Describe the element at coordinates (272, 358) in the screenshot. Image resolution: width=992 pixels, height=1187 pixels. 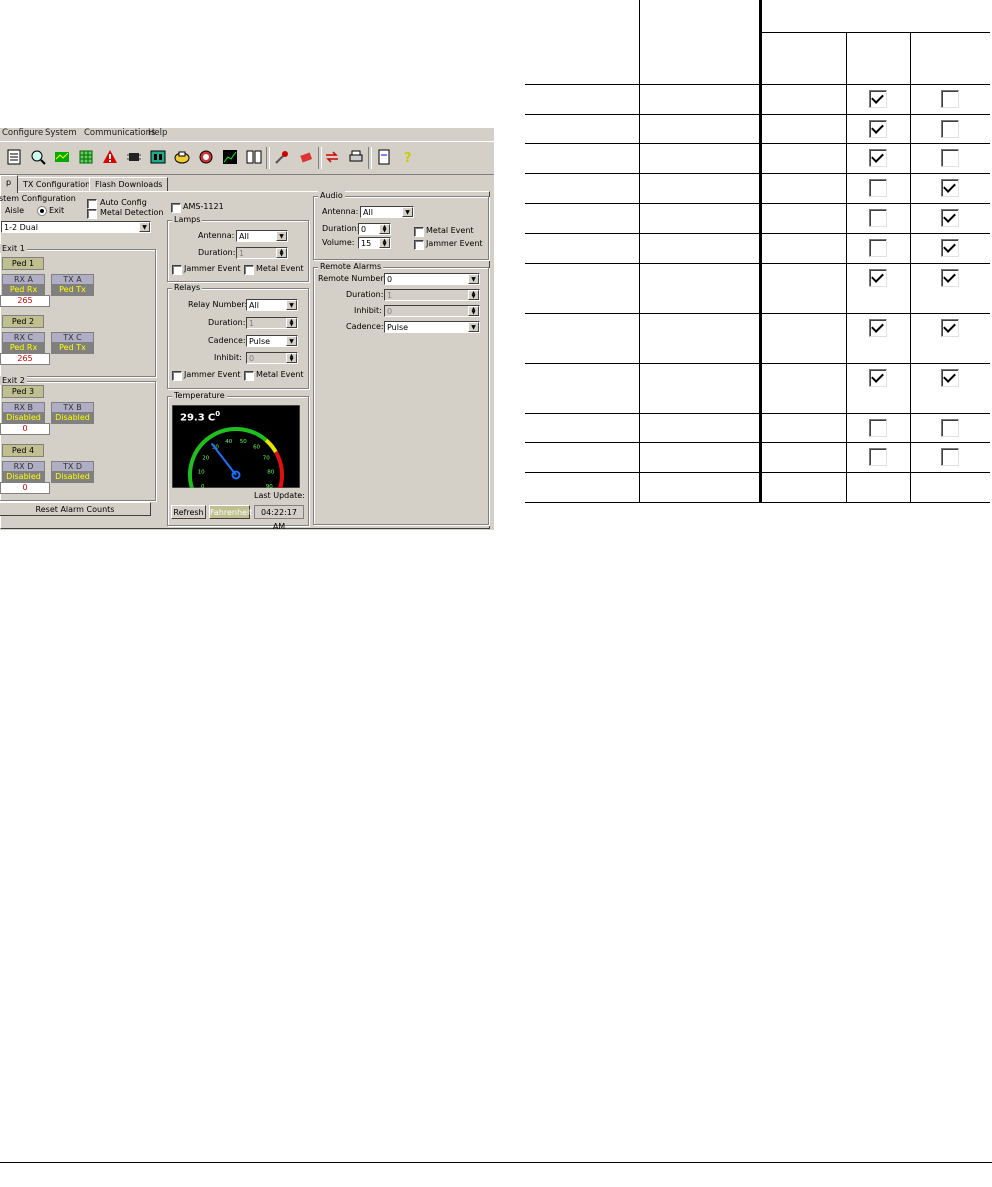
I see `relays-inhibit-stepper: 0 ▲ ▼` at that location.